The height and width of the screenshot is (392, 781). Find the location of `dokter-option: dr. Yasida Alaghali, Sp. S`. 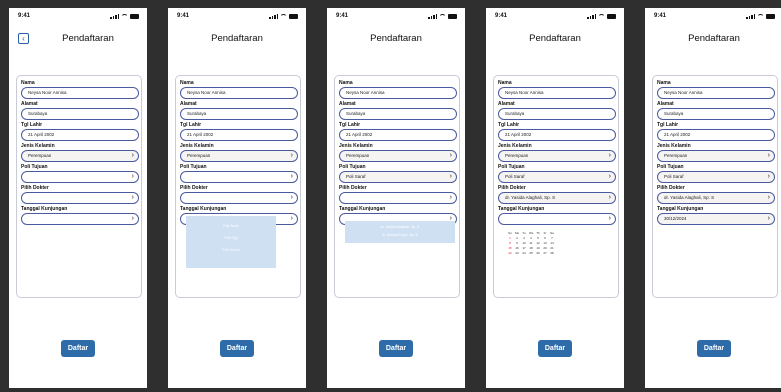

dokter-option: dr. Yasida Alaghali, Sp. S is located at coordinates (400, 227).